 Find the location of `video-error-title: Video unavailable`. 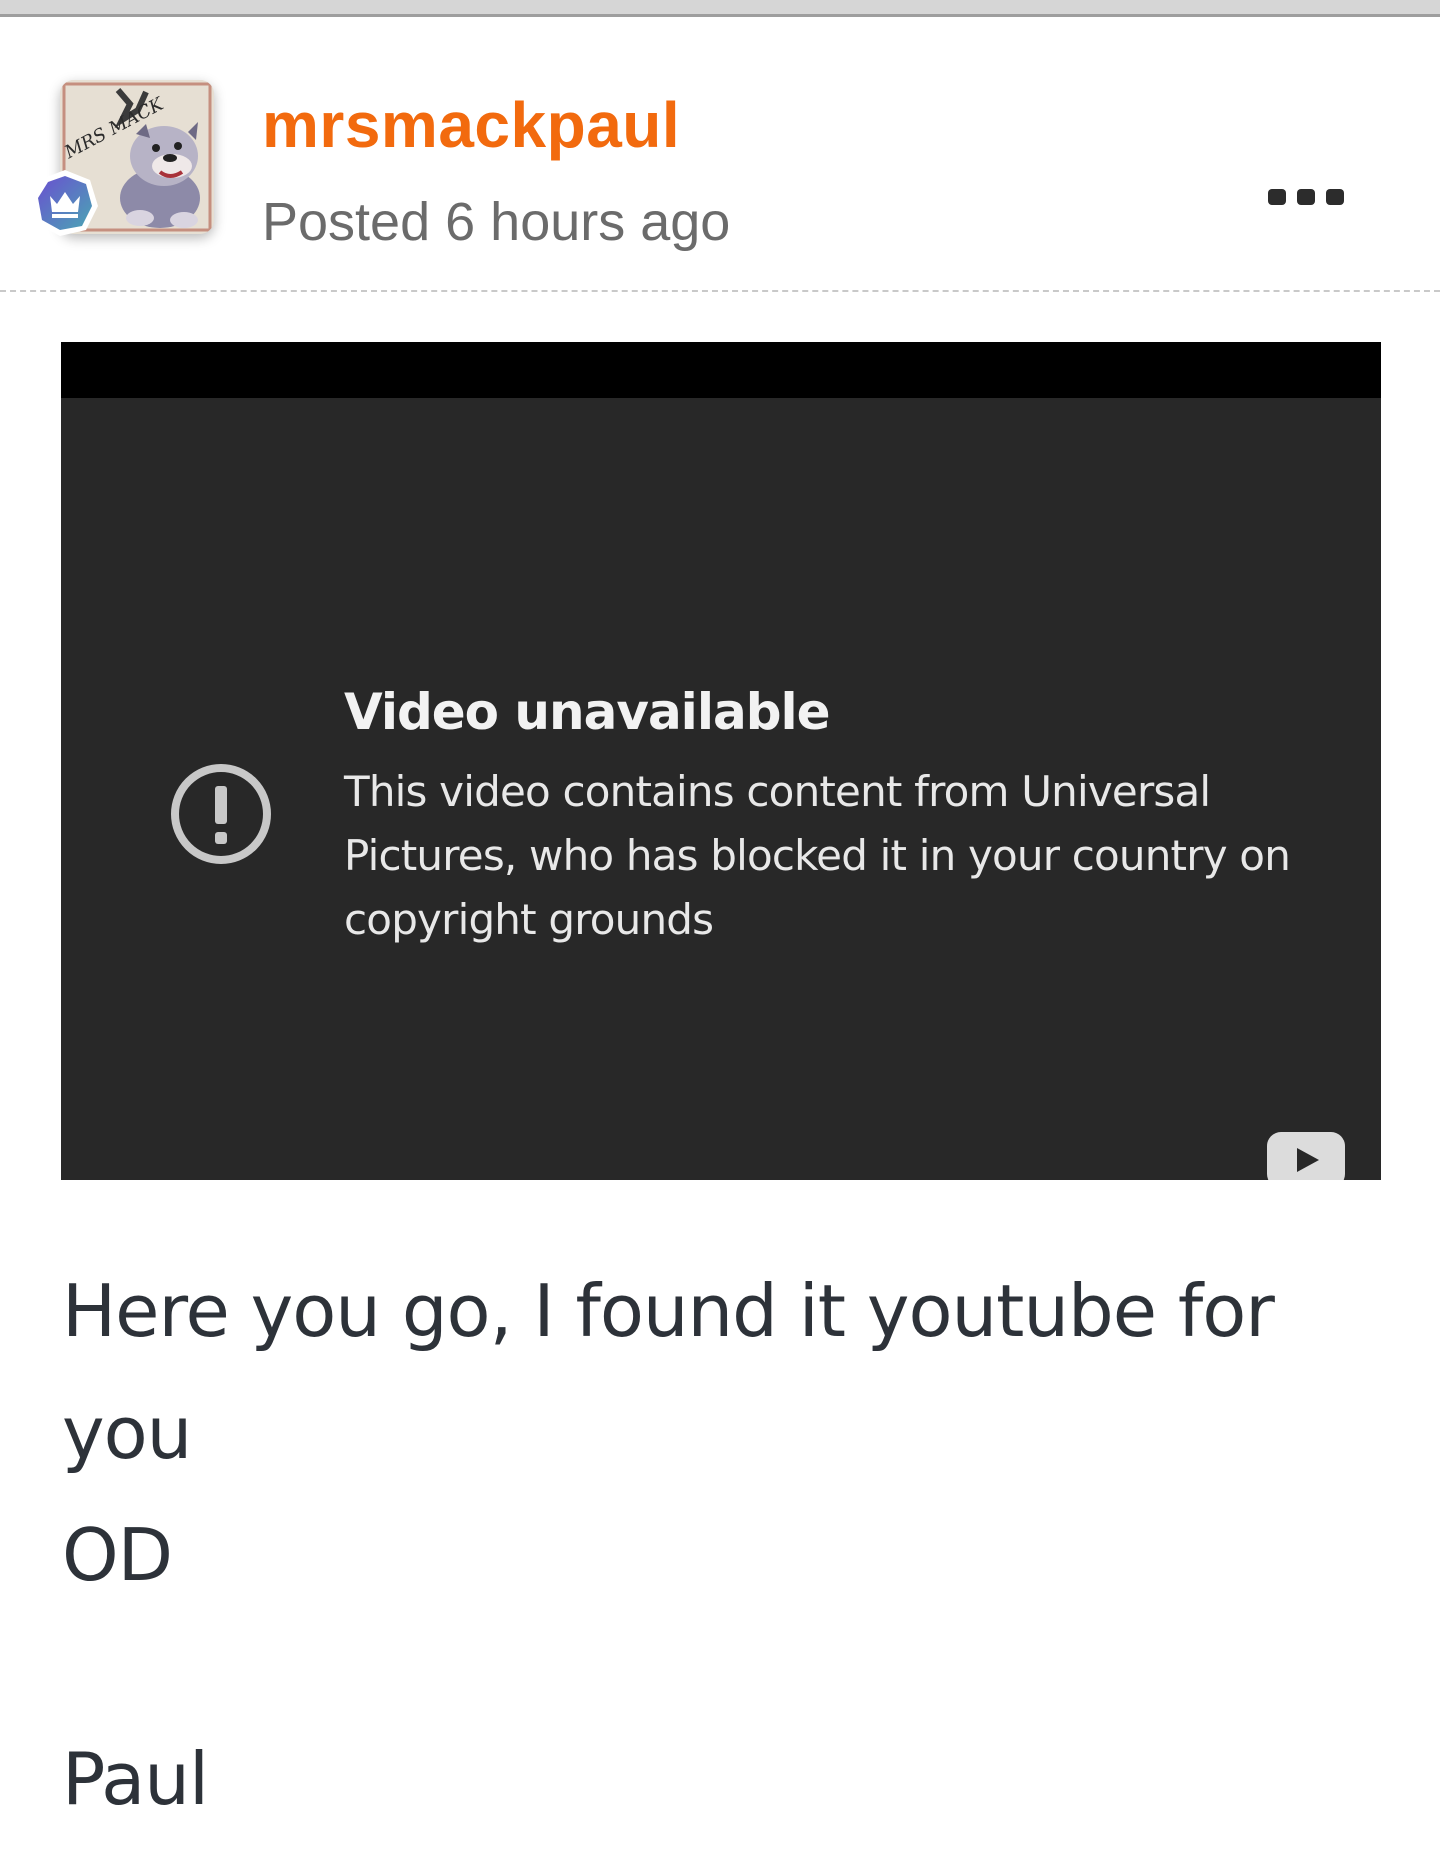

video-error-title: Video unavailable is located at coordinates (587, 712).